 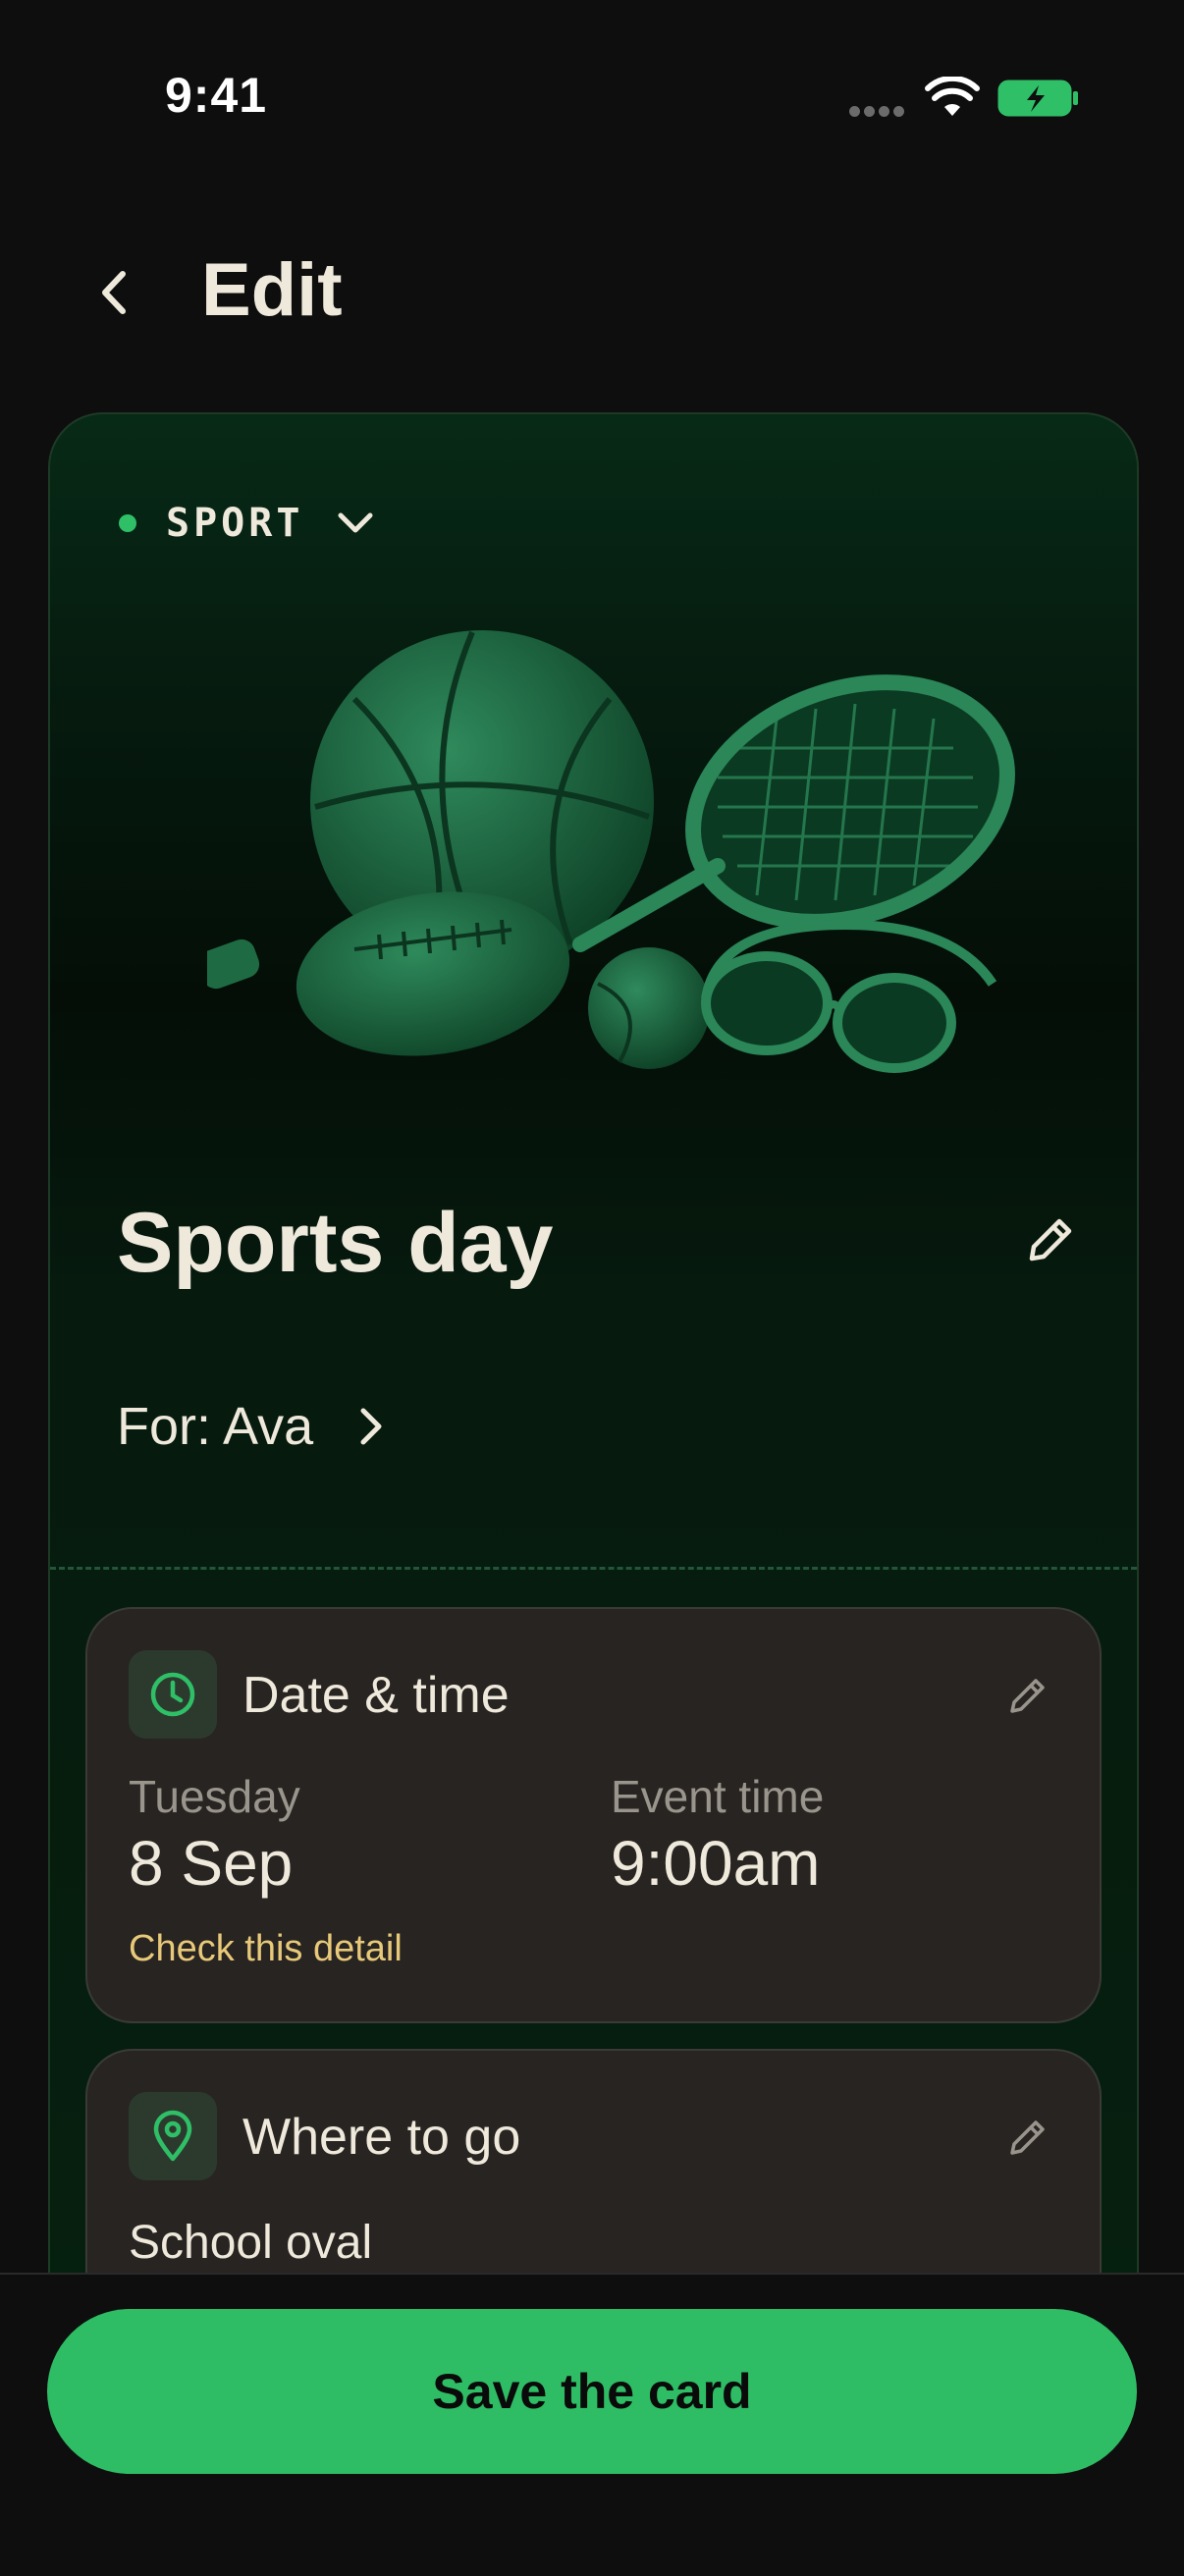 I want to click on back-button, so click(x=113, y=292).